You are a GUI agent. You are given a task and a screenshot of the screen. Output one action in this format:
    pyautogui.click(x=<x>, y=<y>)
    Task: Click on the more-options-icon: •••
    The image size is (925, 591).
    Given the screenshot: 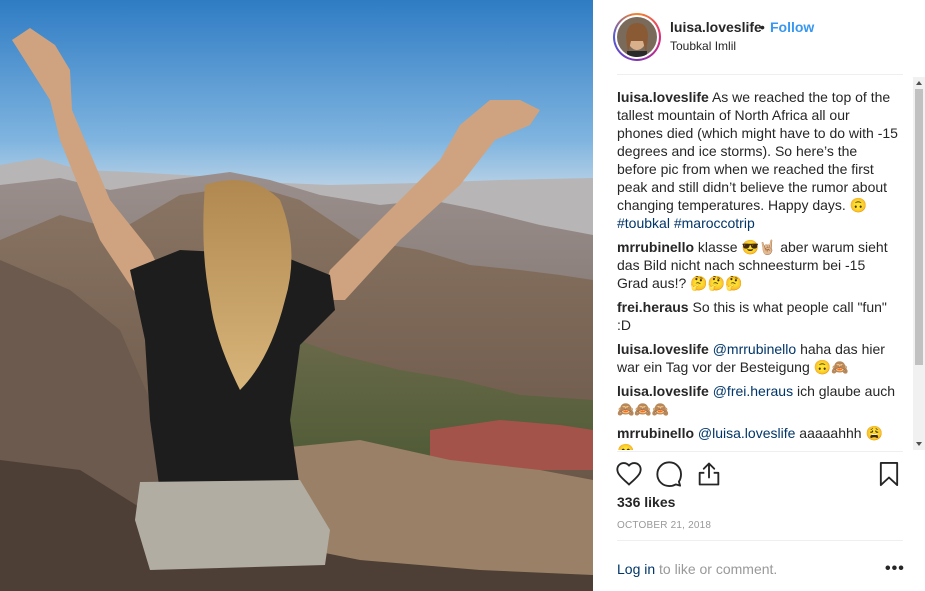 What is the action you would take?
    pyautogui.click(x=895, y=569)
    